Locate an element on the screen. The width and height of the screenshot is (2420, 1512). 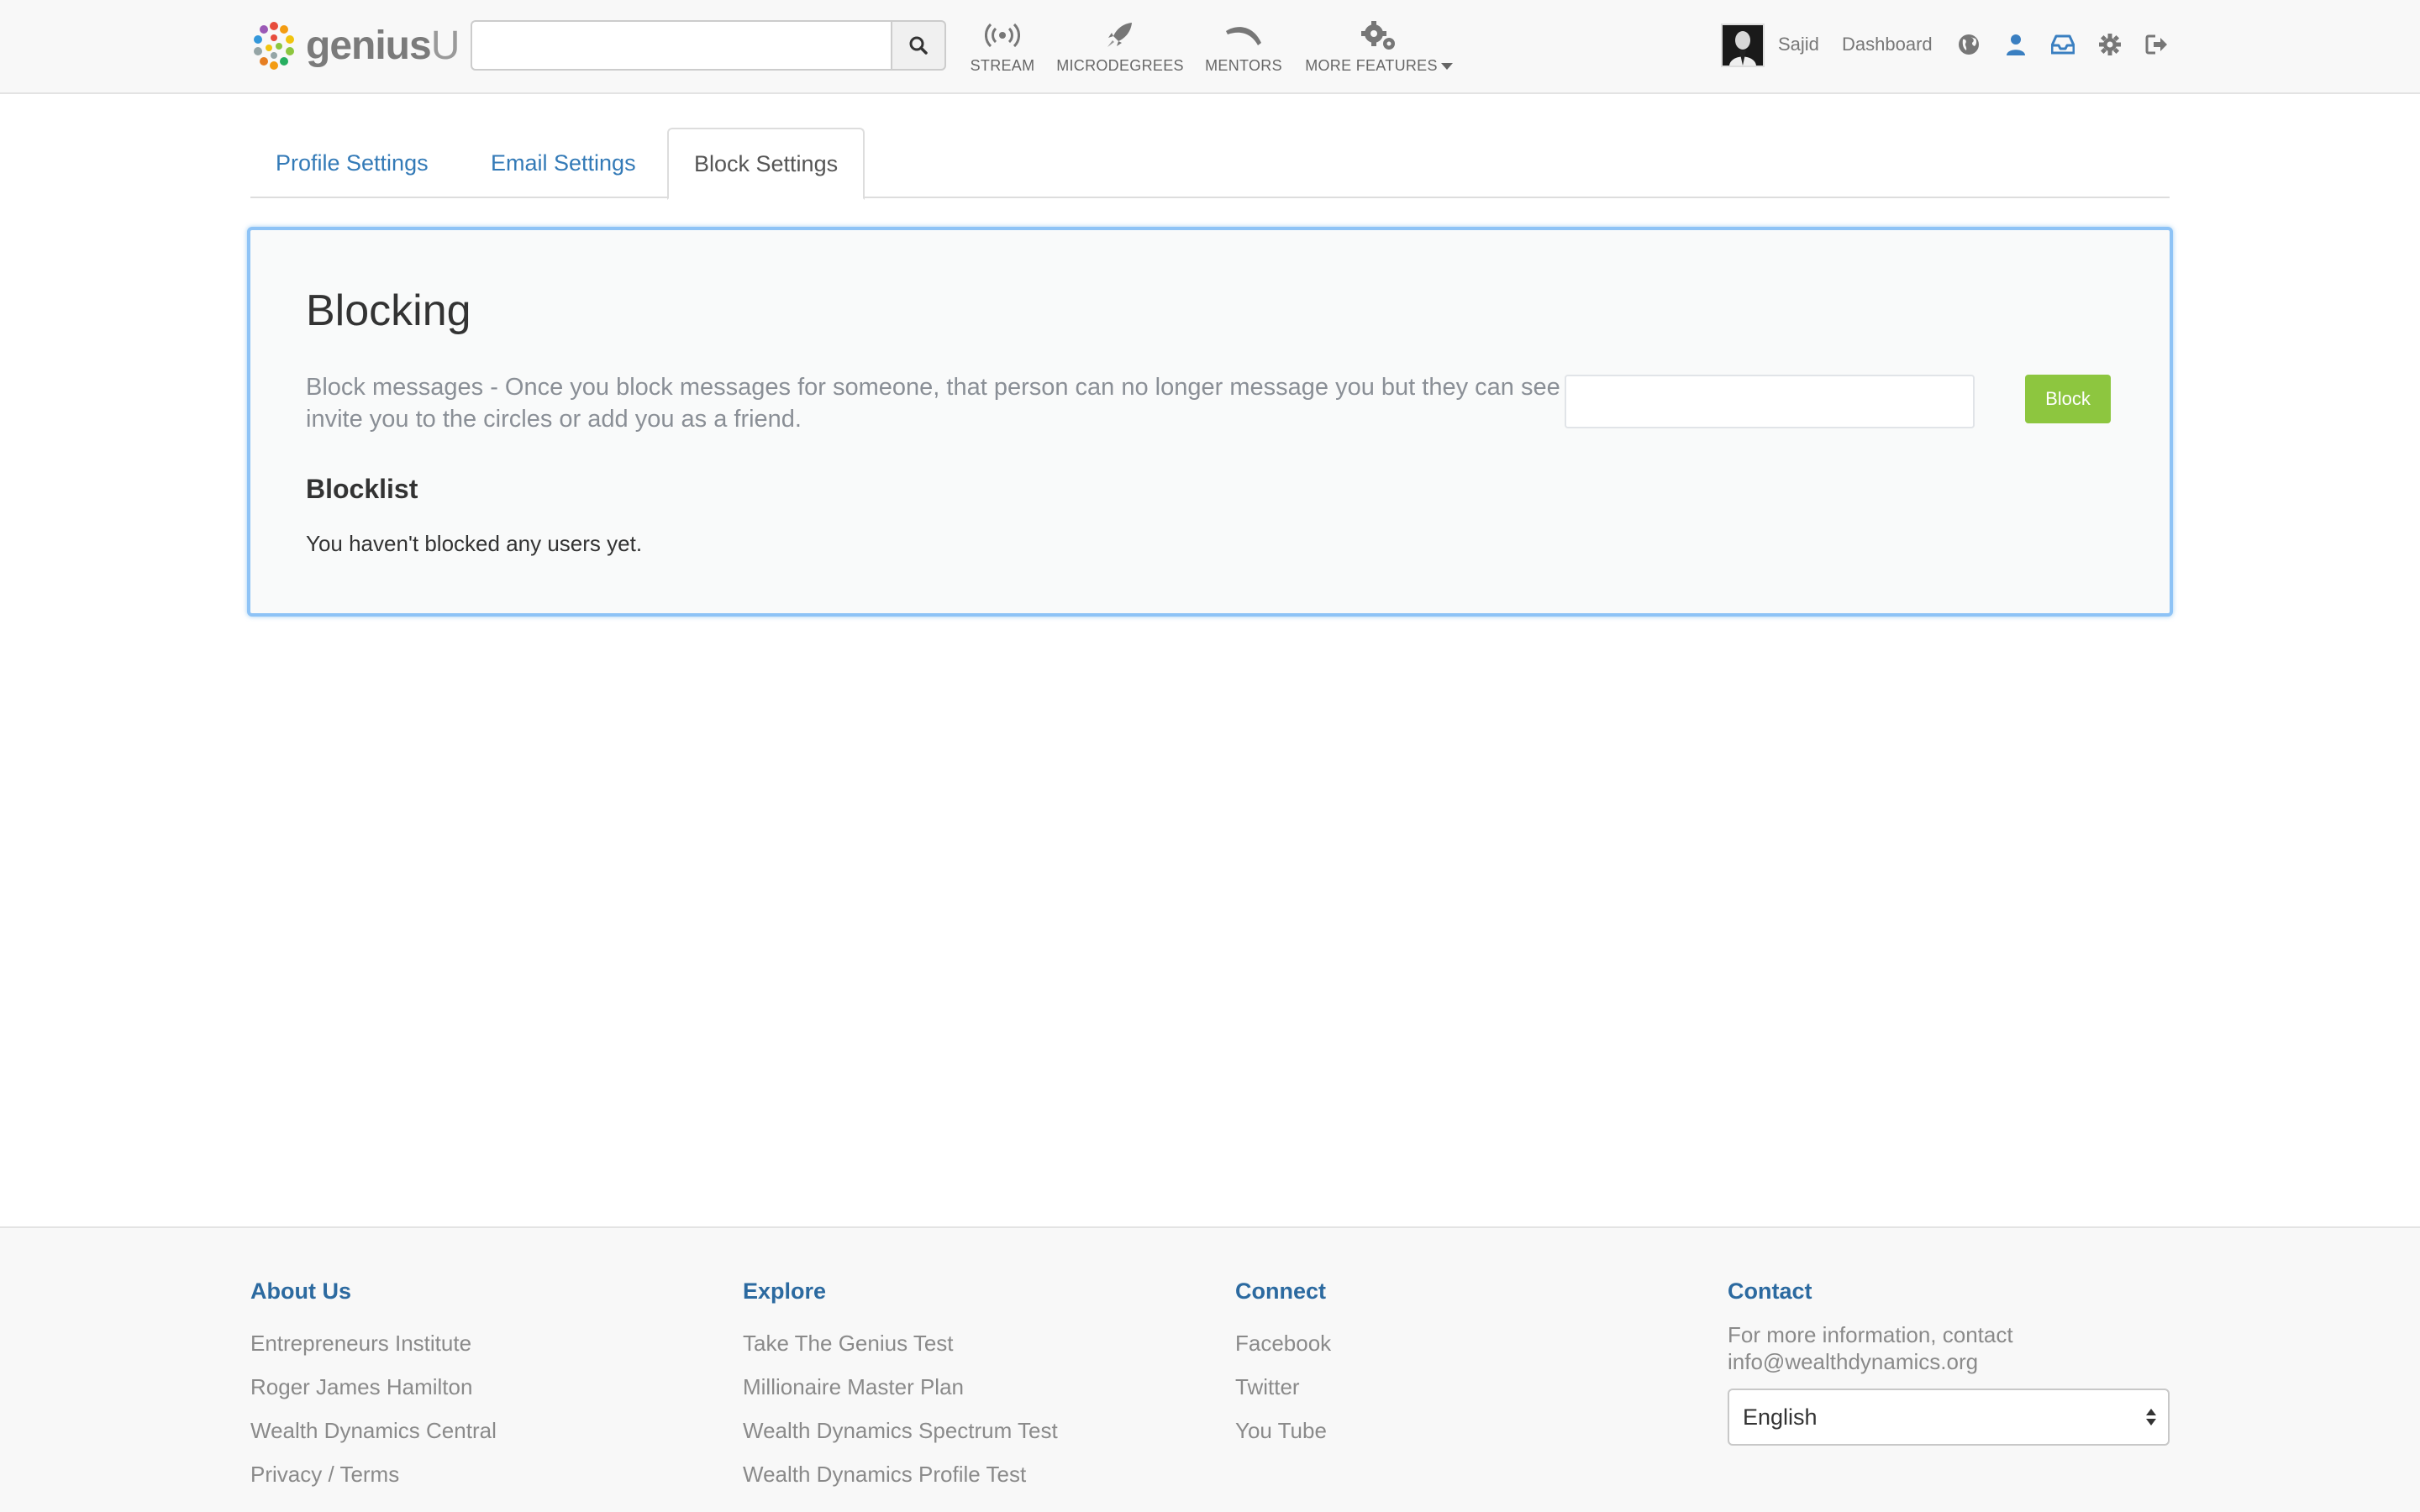
language-select: English is located at coordinates (1949, 1417).